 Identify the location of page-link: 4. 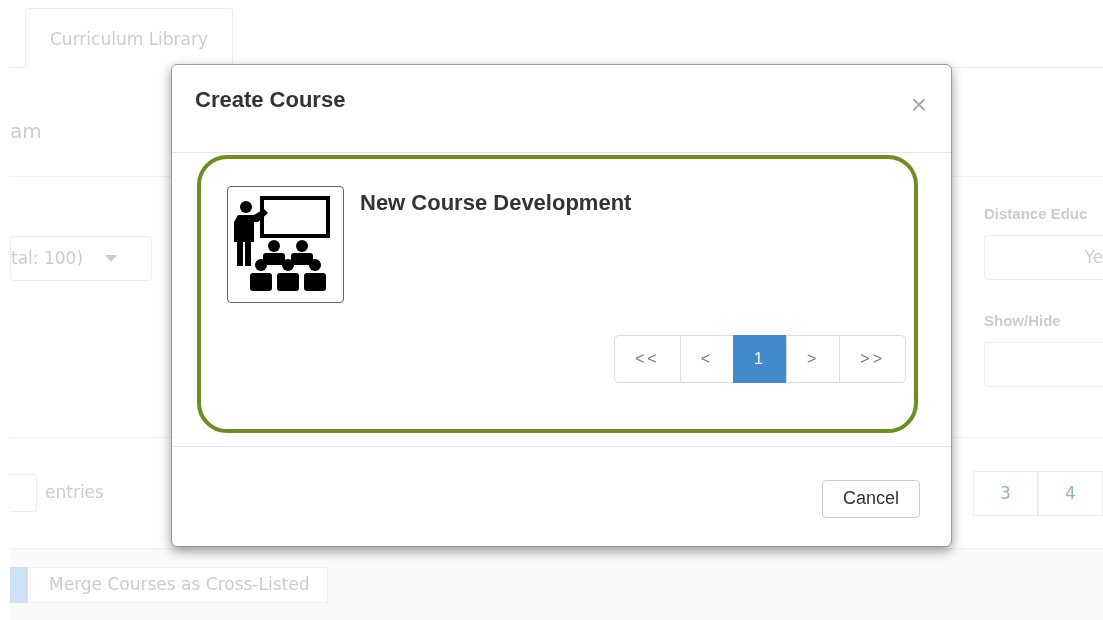
(1070, 493).